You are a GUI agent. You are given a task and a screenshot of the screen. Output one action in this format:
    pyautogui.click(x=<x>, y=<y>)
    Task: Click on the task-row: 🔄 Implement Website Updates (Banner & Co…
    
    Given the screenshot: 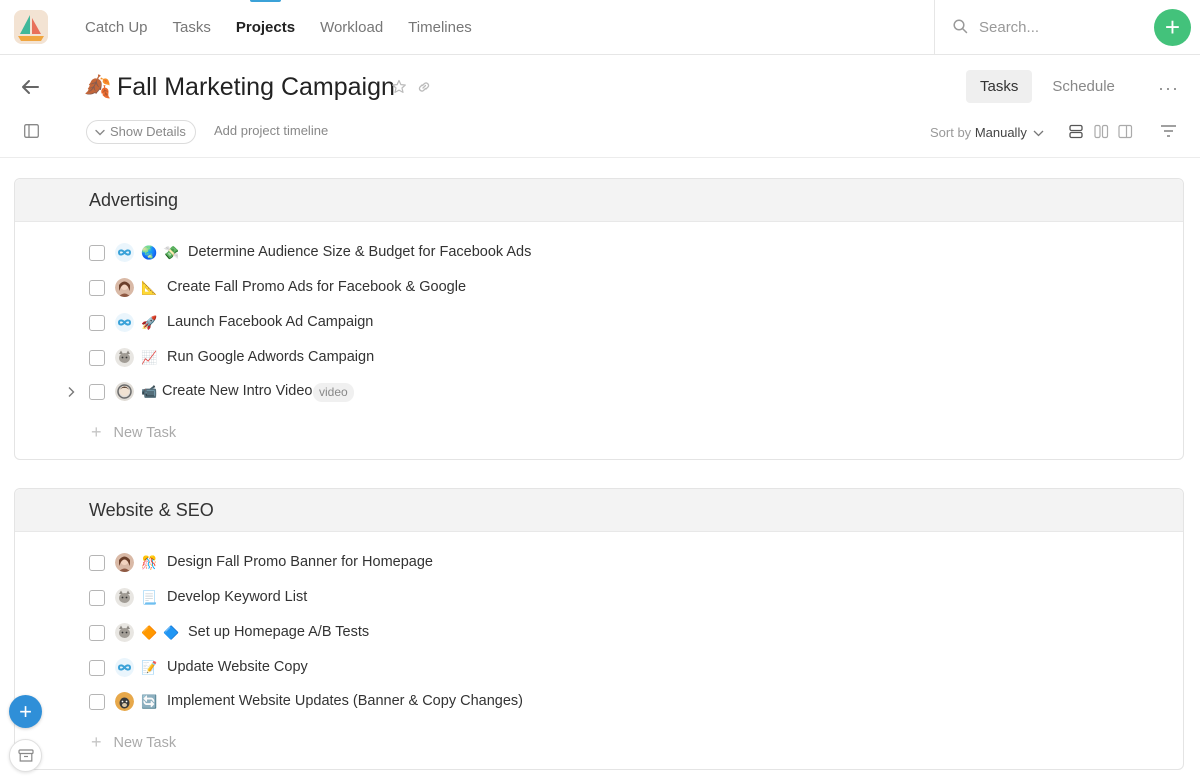 What is the action you would take?
    pyautogui.click(x=599, y=702)
    